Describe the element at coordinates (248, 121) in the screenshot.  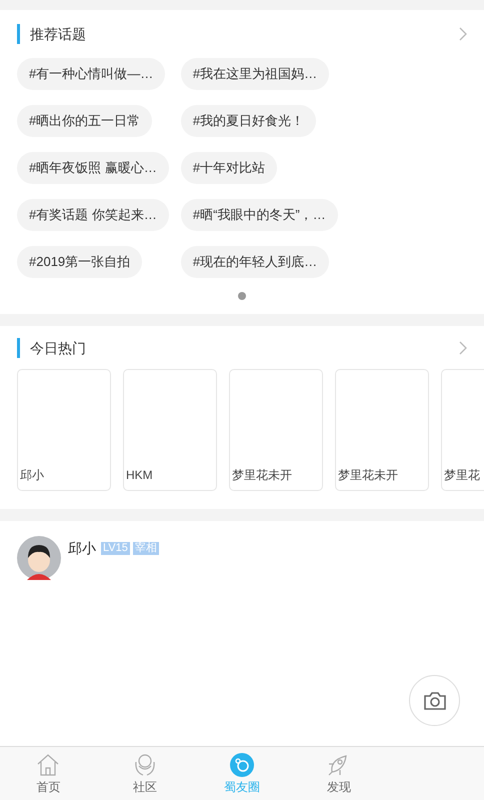
I see `topic-chip: #我的夏日好食光！` at that location.